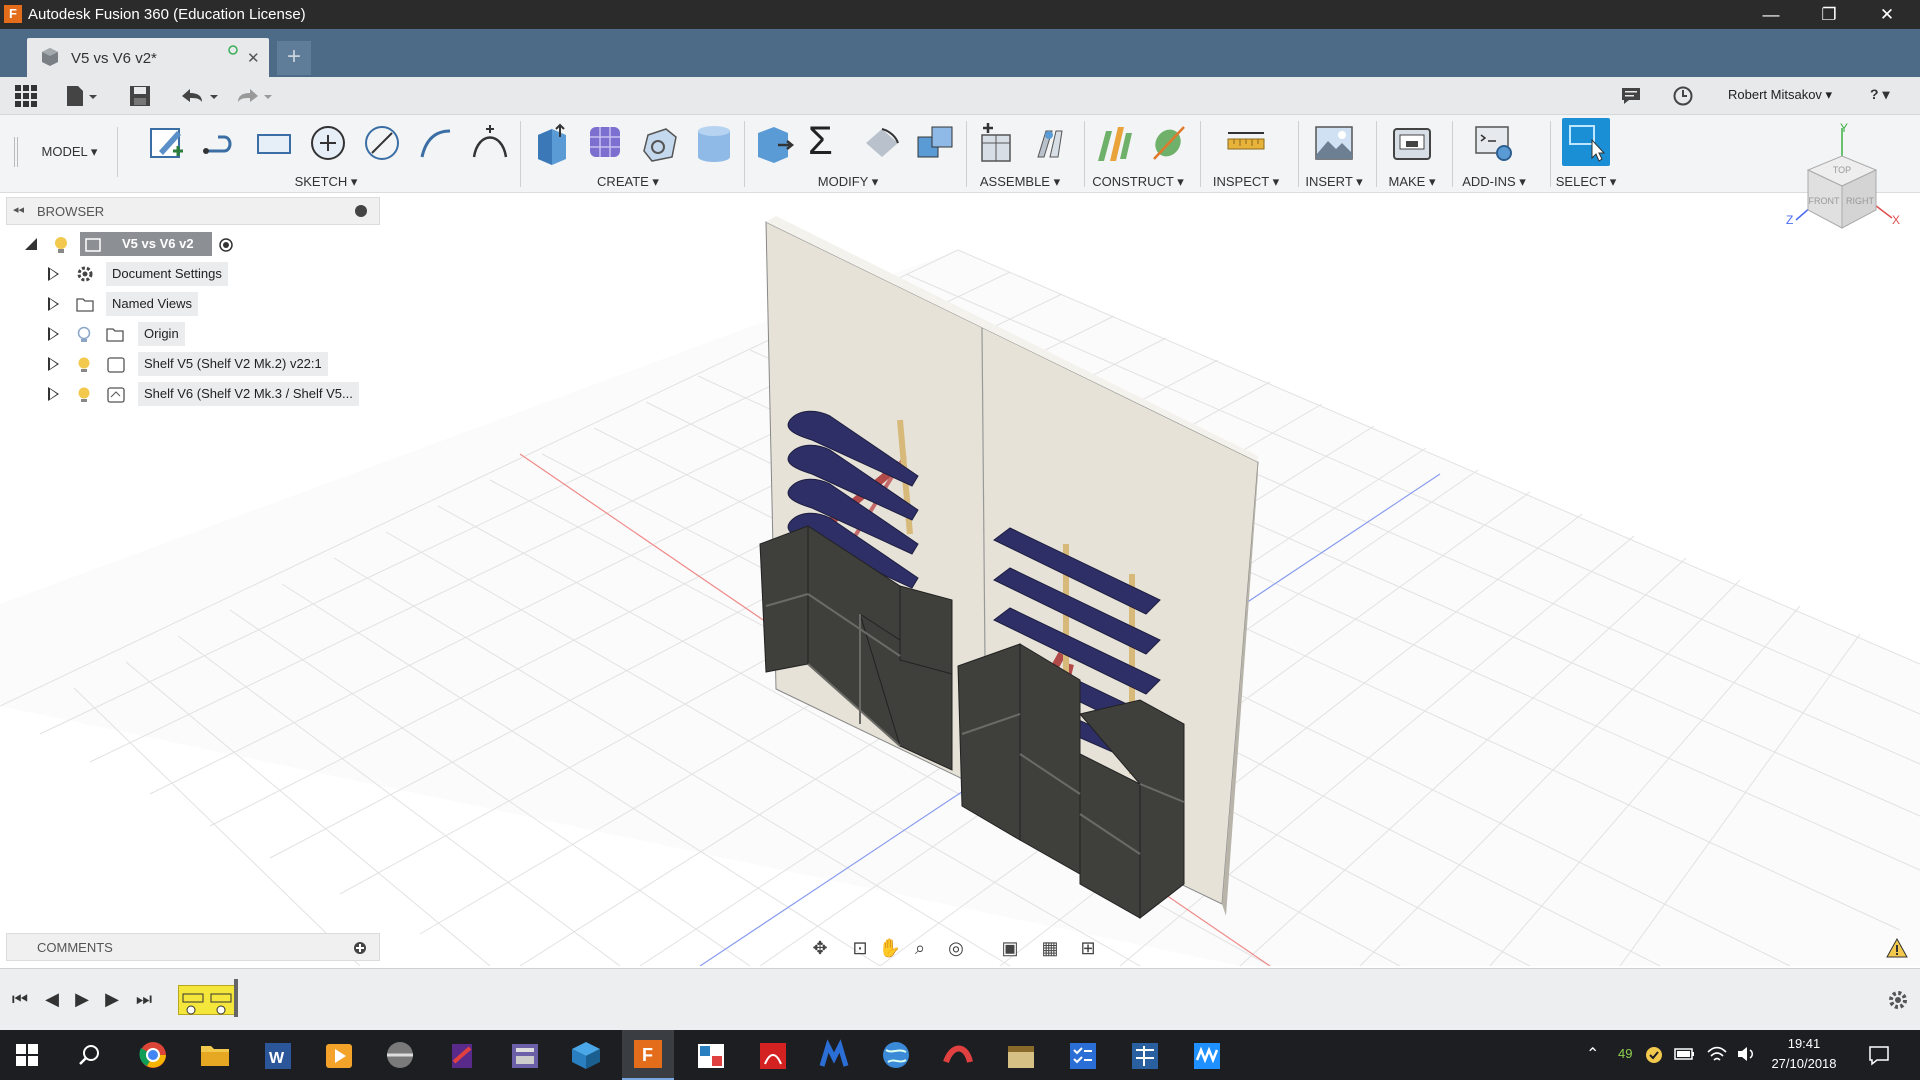  Describe the element at coordinates (190, 335) in the screenshot. I see `browser-item-origin: Origin` at that location.